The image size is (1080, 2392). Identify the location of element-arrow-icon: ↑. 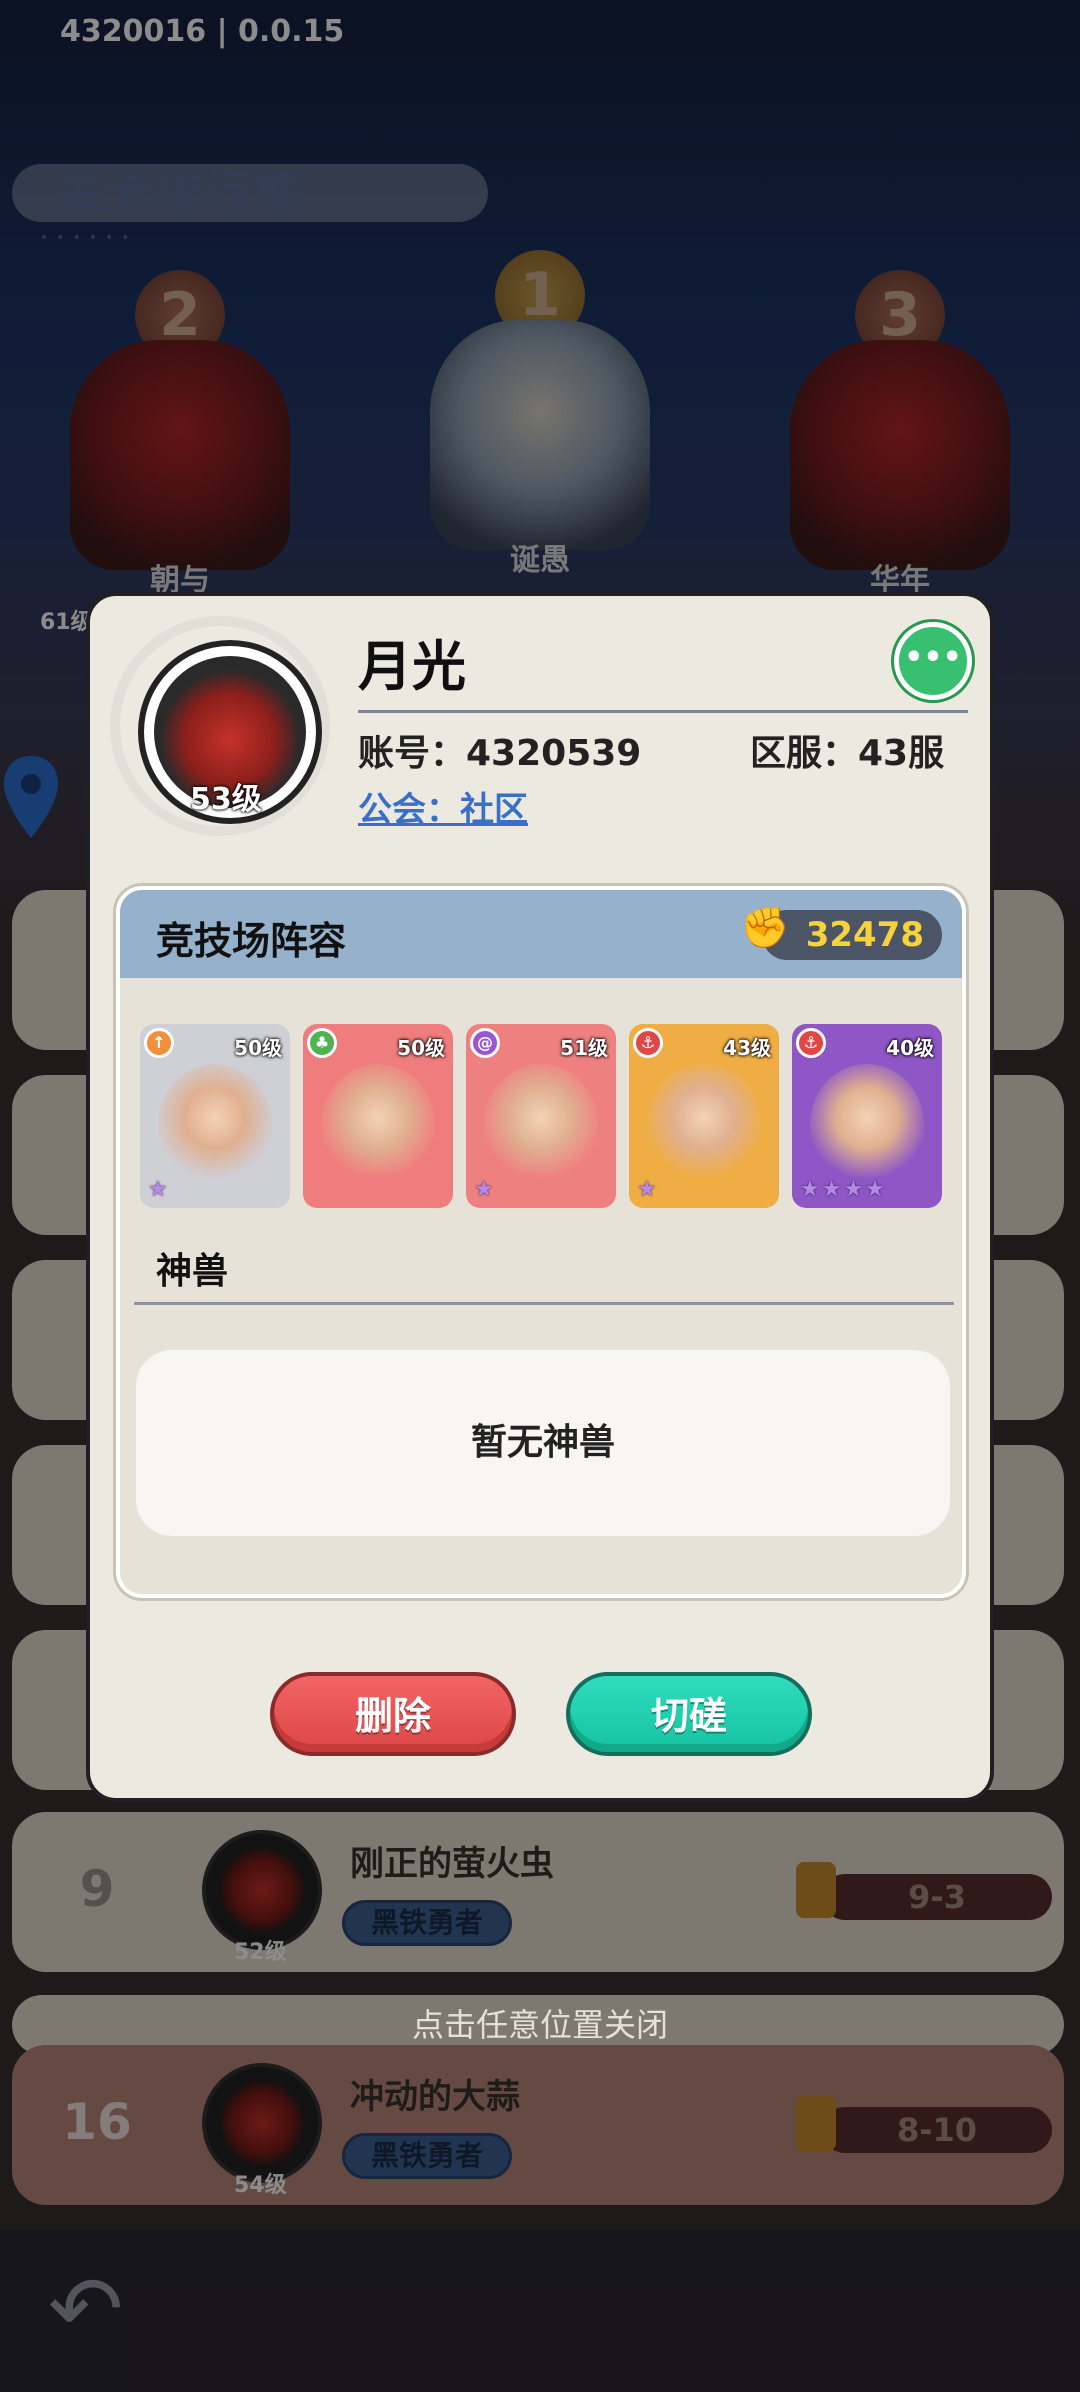
(159, 1043).